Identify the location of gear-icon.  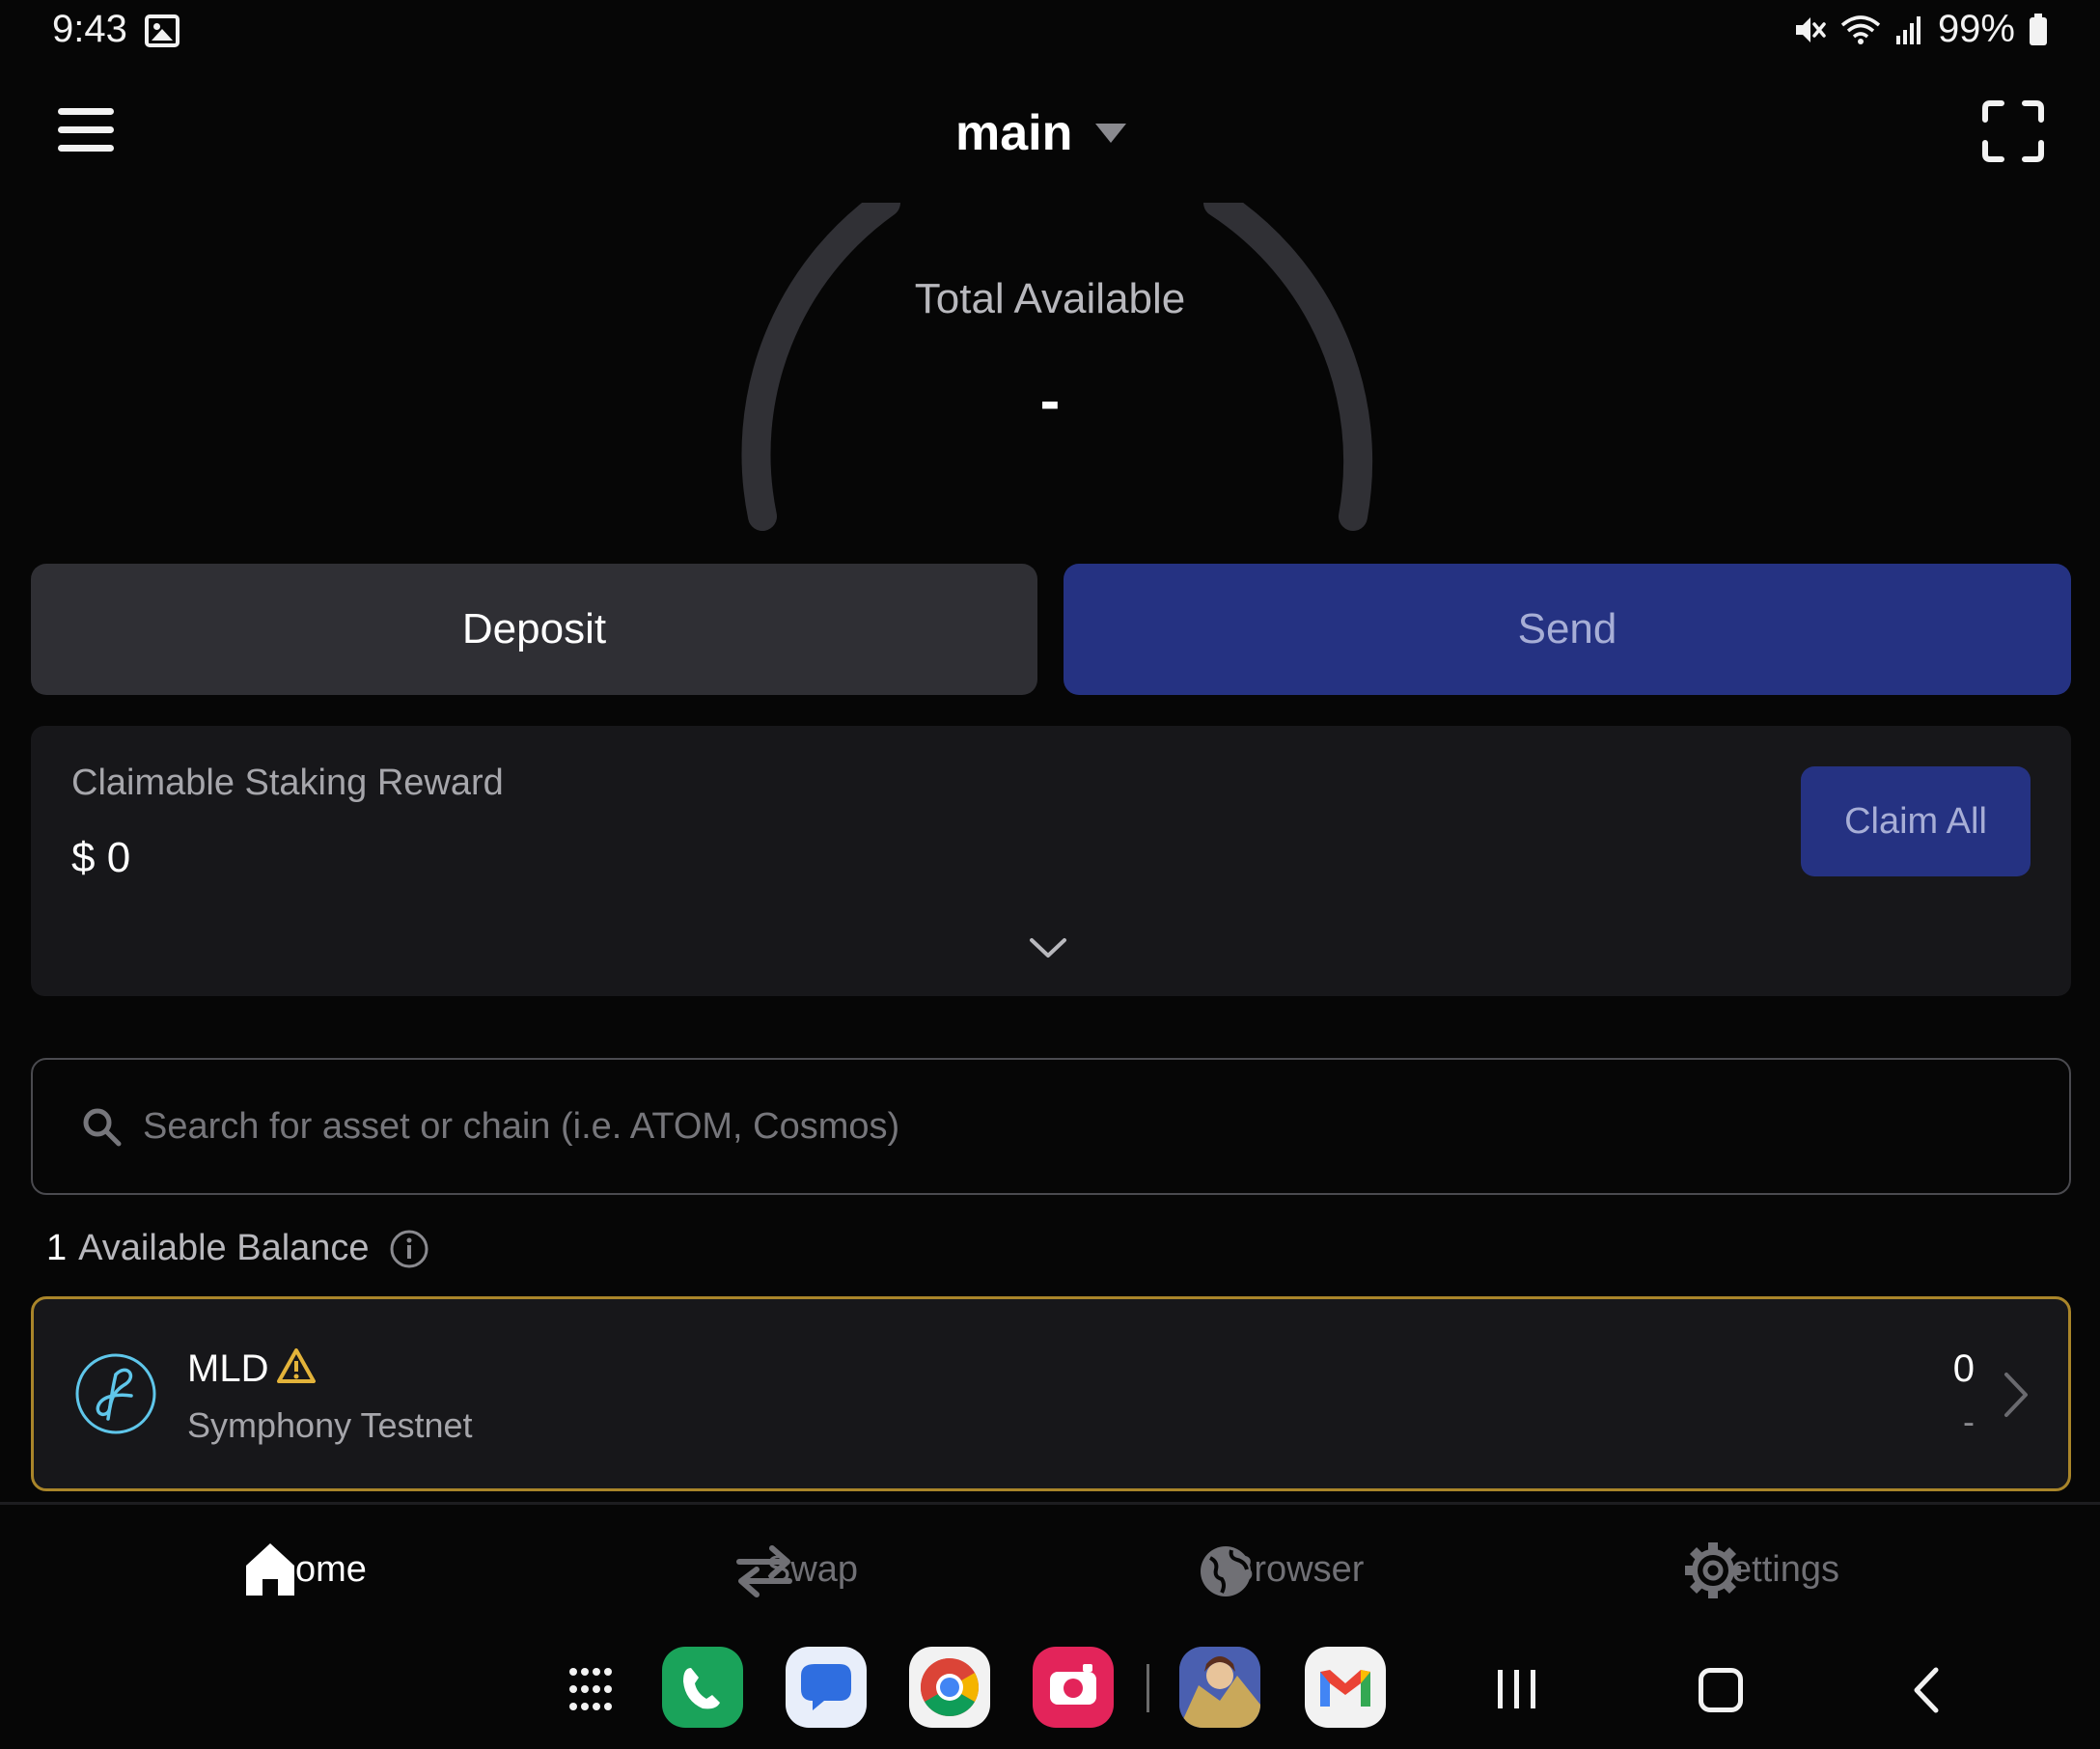
(1713, 1570).